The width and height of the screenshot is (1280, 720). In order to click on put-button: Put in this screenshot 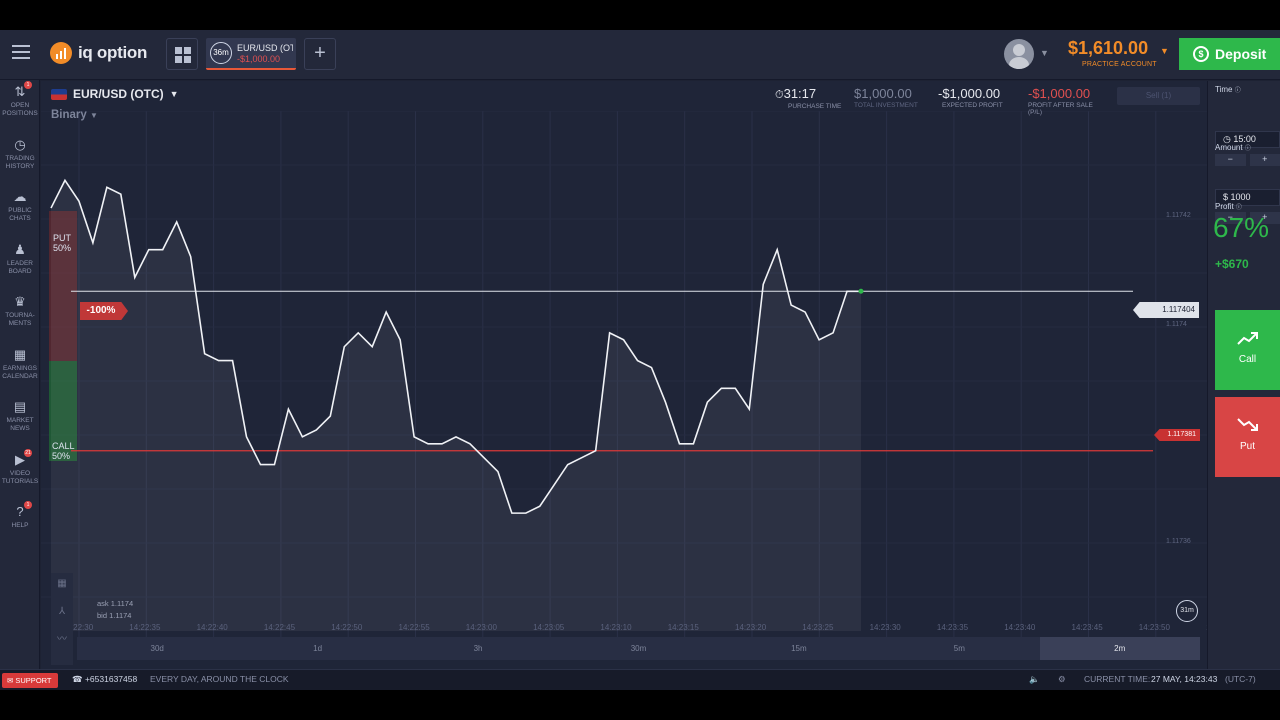, I will do `click(1247, 437)`.